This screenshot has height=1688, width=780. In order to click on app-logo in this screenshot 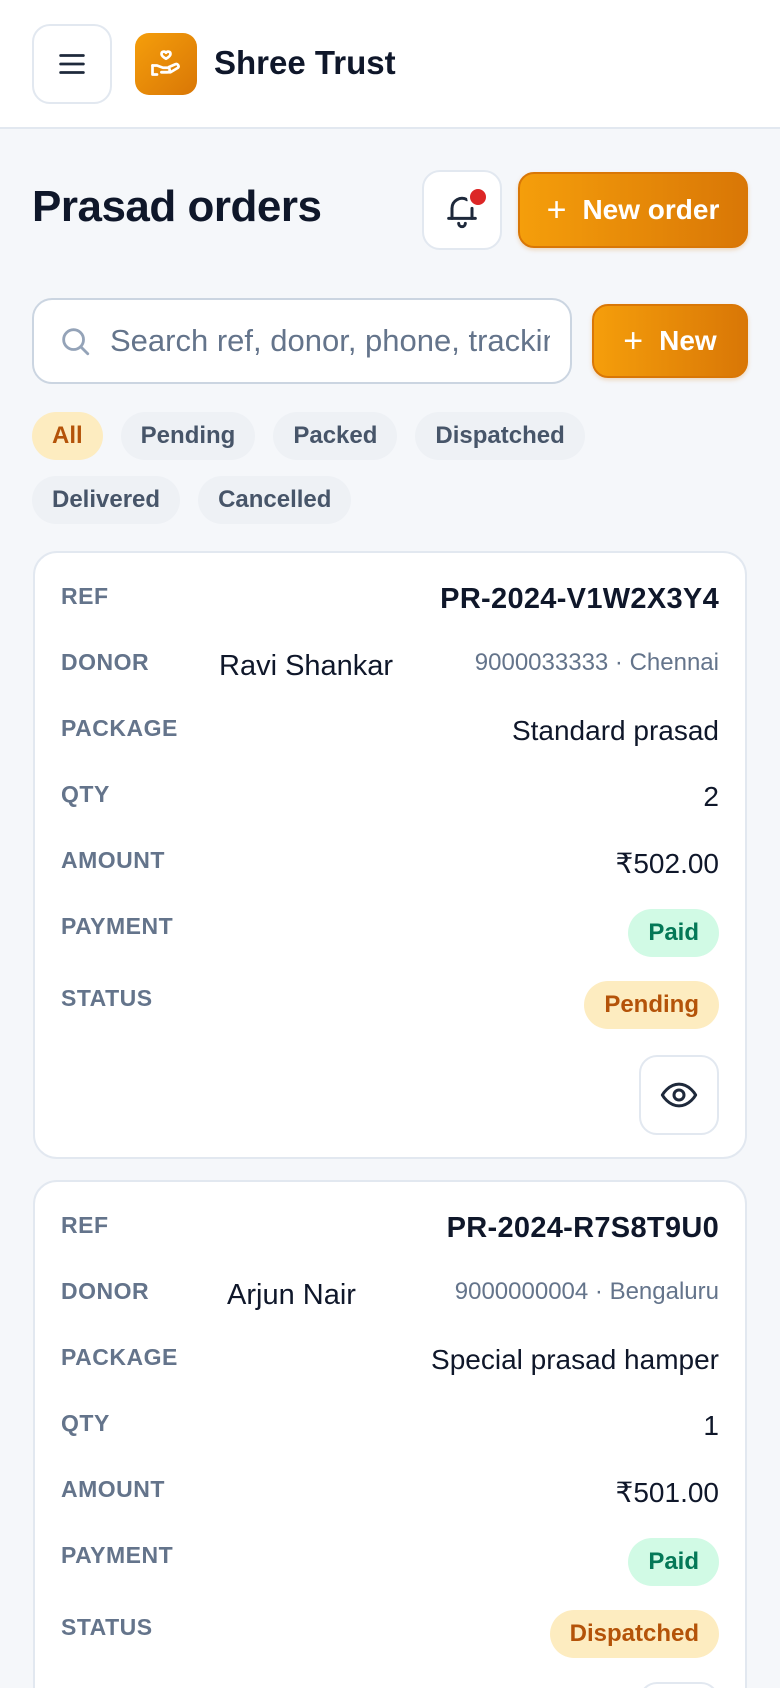, I will do `click(166, 64)`.